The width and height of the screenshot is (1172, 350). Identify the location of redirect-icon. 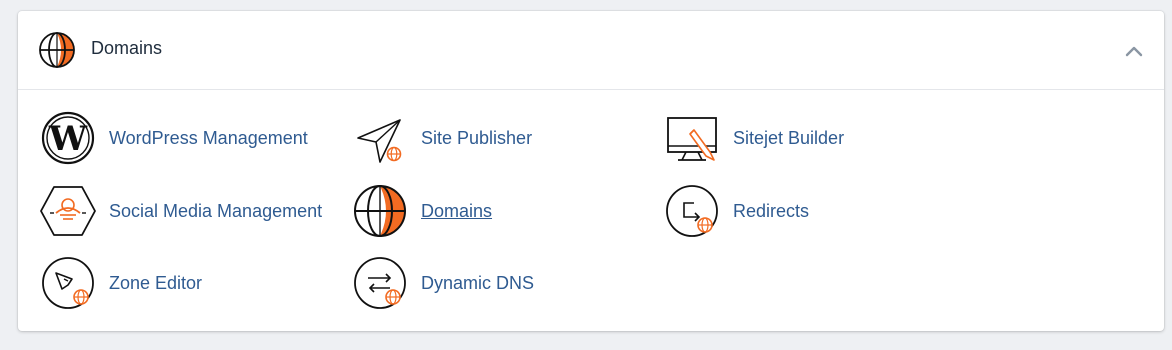
(692, 211).